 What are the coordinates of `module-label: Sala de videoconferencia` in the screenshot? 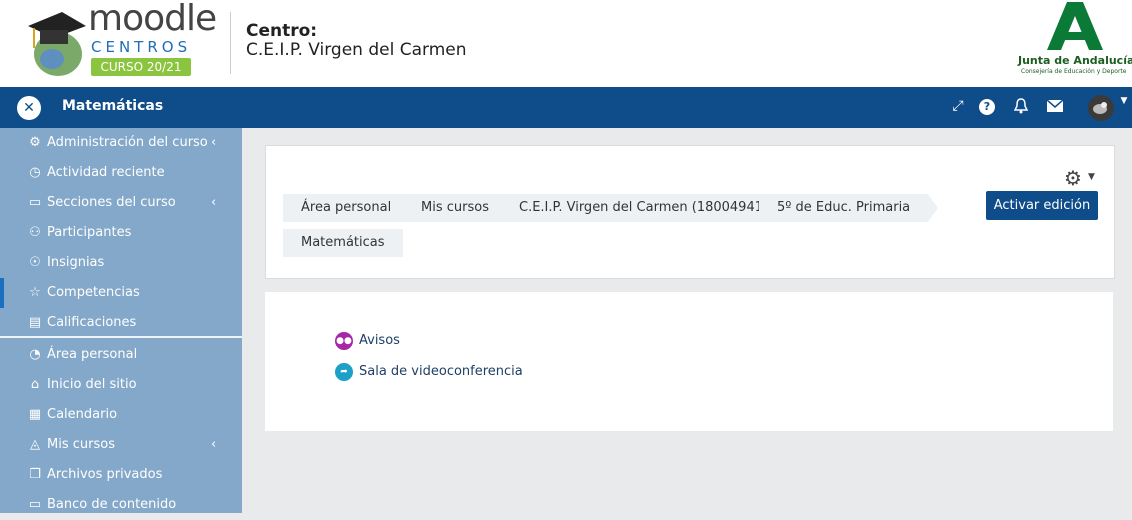 It's located at (441, 371).